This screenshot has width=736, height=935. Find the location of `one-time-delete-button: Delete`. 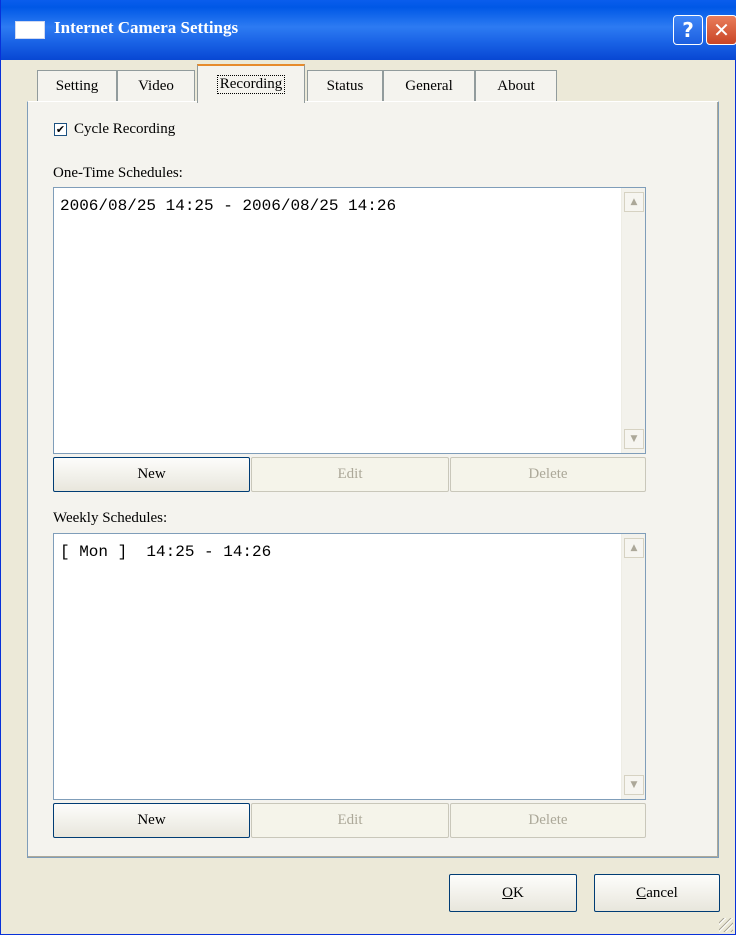

one-time-delete-button: Delete is located at coordinates (548, 474).